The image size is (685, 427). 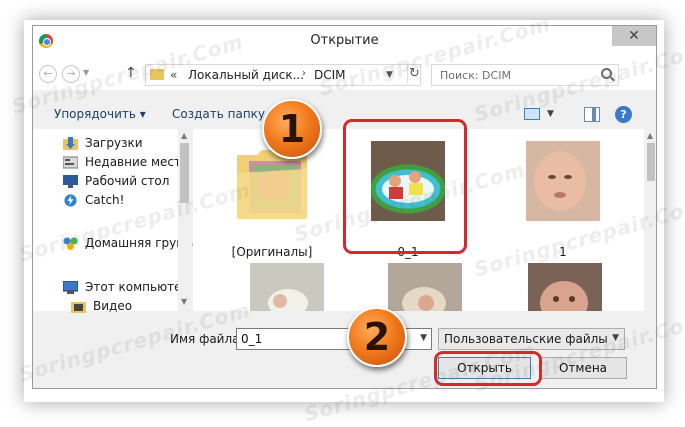 I want to click on sidebar-item-label: Рабочий стол, so click(x=127, y=181).